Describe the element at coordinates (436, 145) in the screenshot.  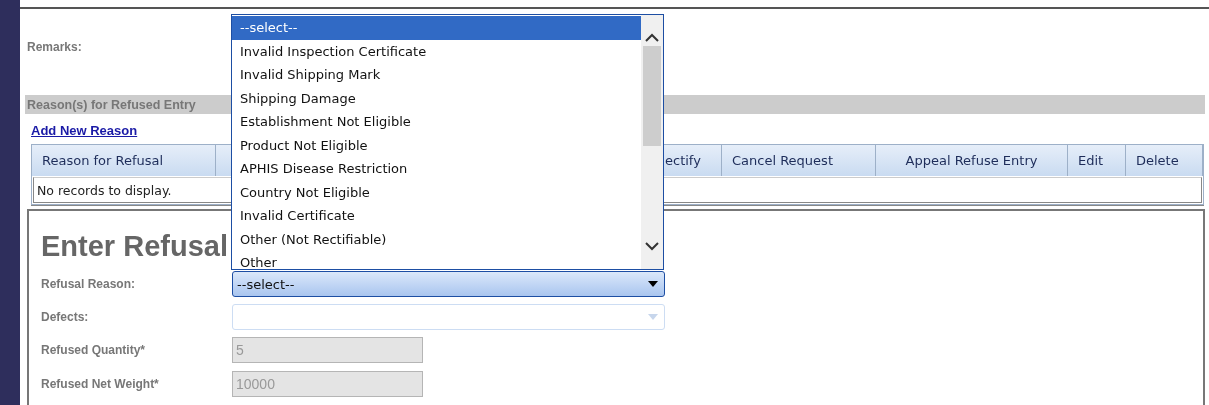
I see `dropdown-option: Product Not Eligible` at that location.